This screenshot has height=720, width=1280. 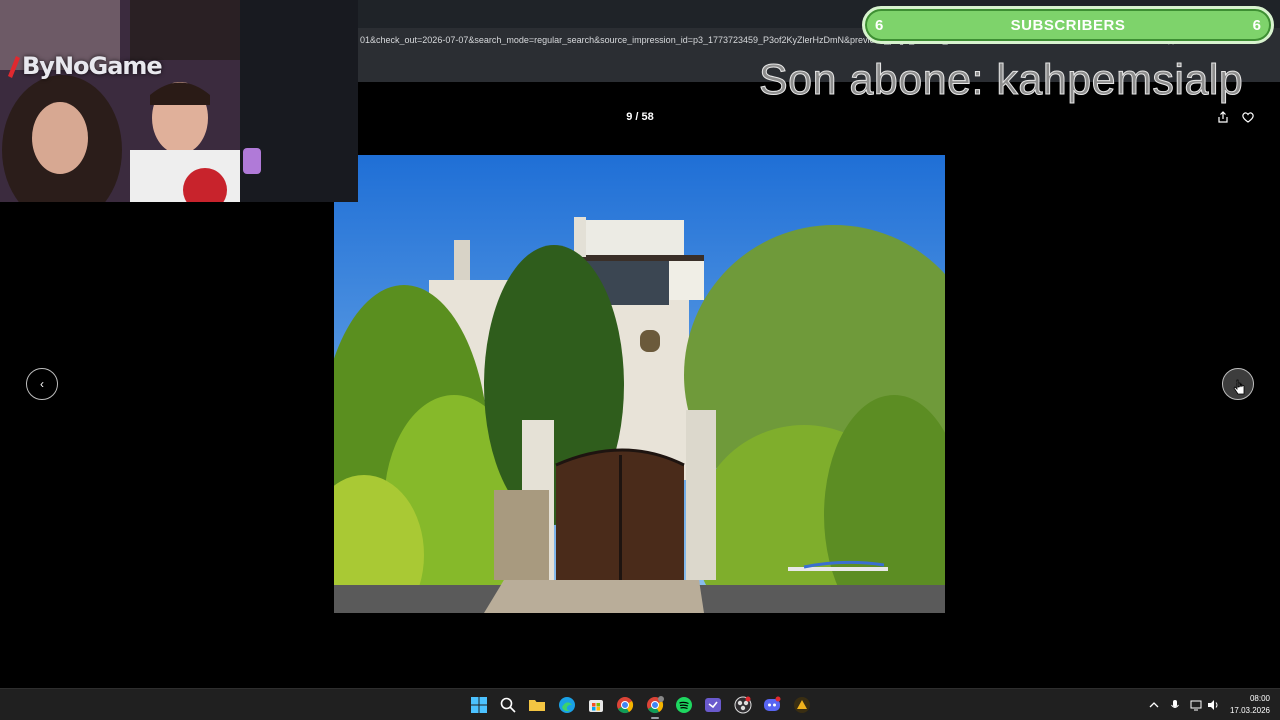 What do you see at coordinates (1239, 387) in the screenshot?
I see `hand-cursor-icon` at bounding box center [1239, 387].